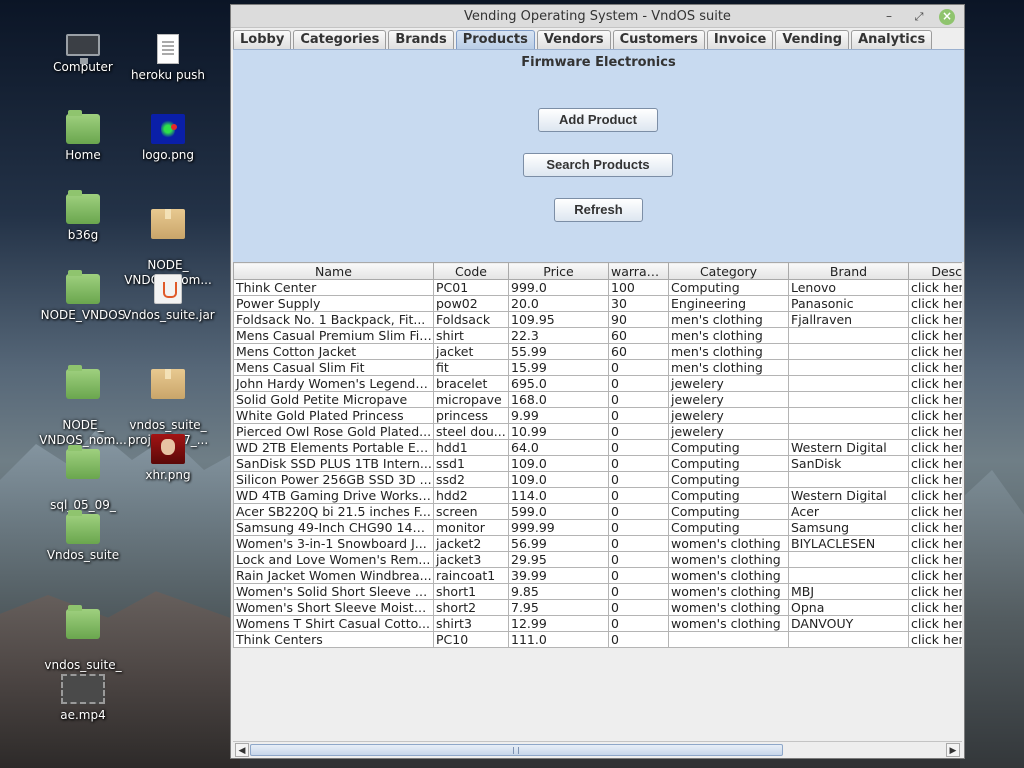  I want to click on desktop-icon-vndos-suite: Vndos_suite, so click(83, 536).